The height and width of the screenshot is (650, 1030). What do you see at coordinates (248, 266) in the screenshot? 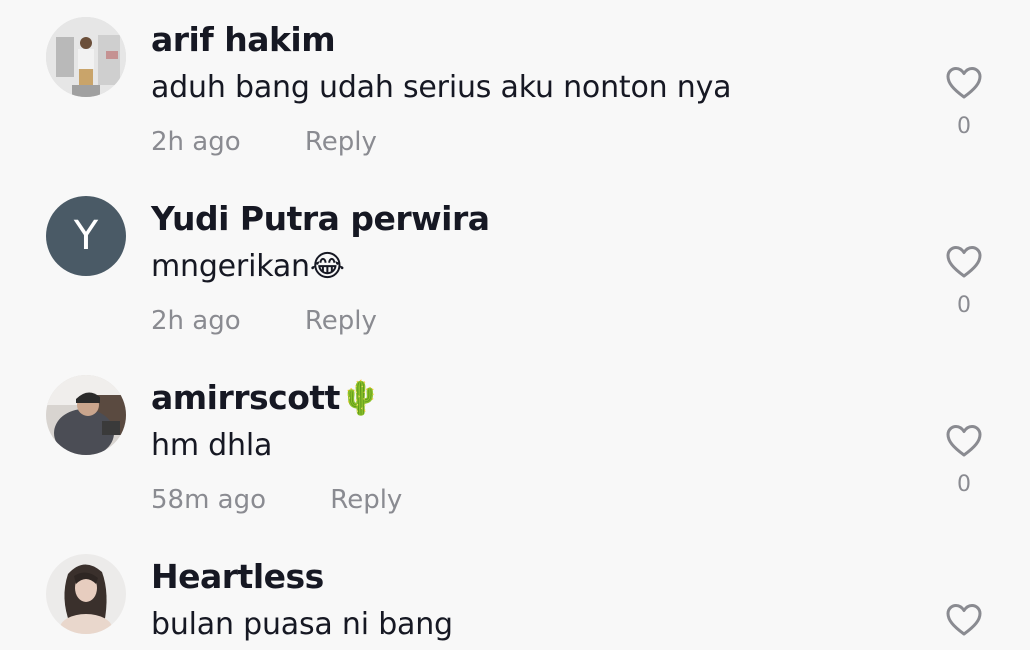
I see `comment-text: mngerikan😂` at bounding box center [248, 266].